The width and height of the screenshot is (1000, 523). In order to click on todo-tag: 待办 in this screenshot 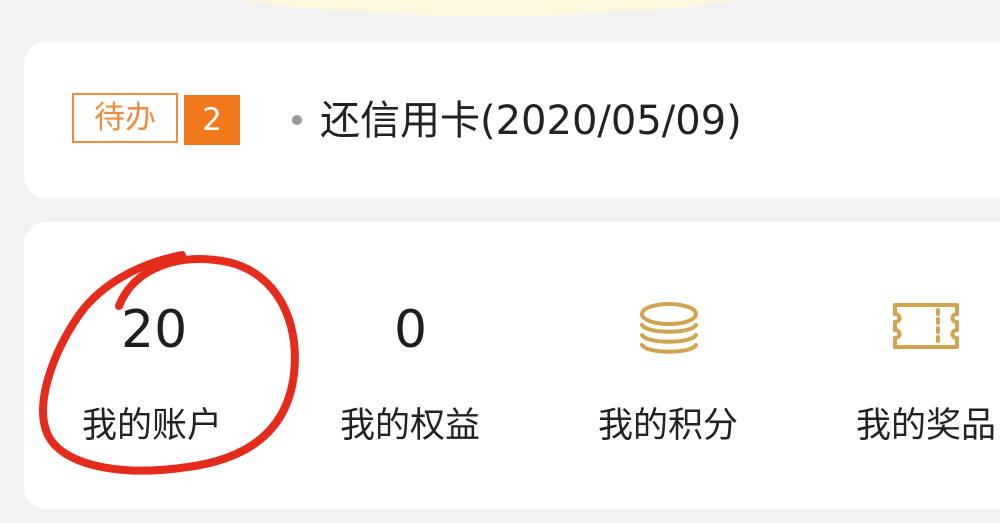, I will do `click(125, 118)`.